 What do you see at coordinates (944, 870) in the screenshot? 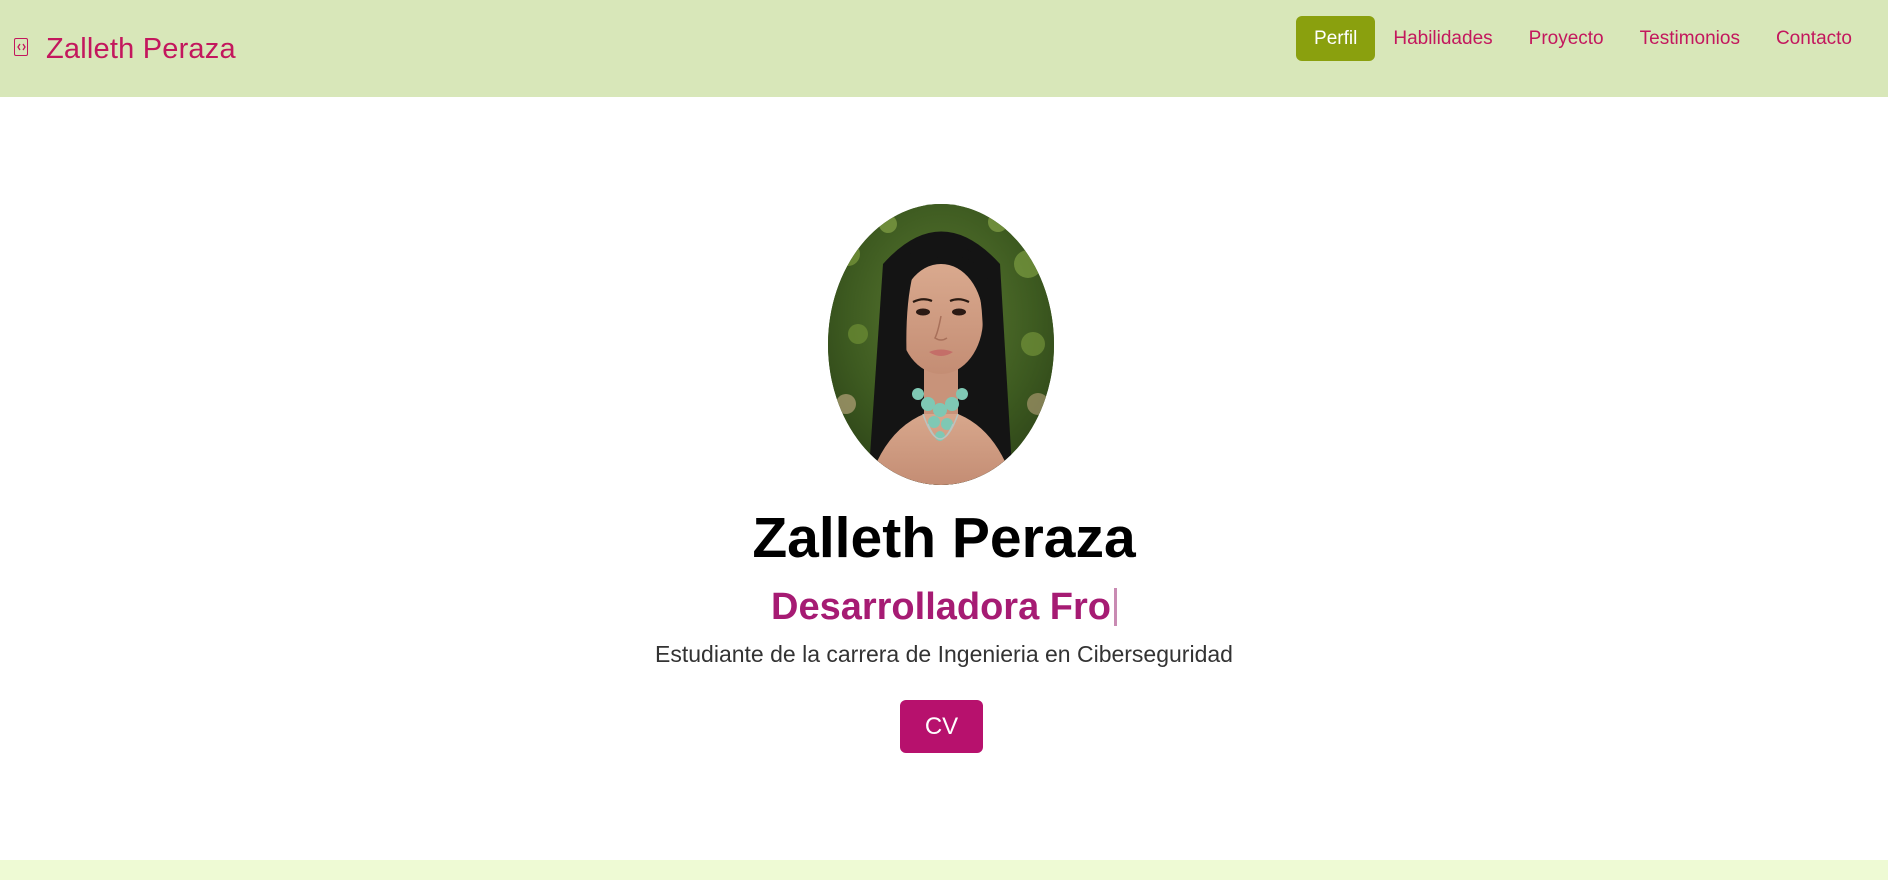
I see `next-section-edge` at bounding box center [944, 870].